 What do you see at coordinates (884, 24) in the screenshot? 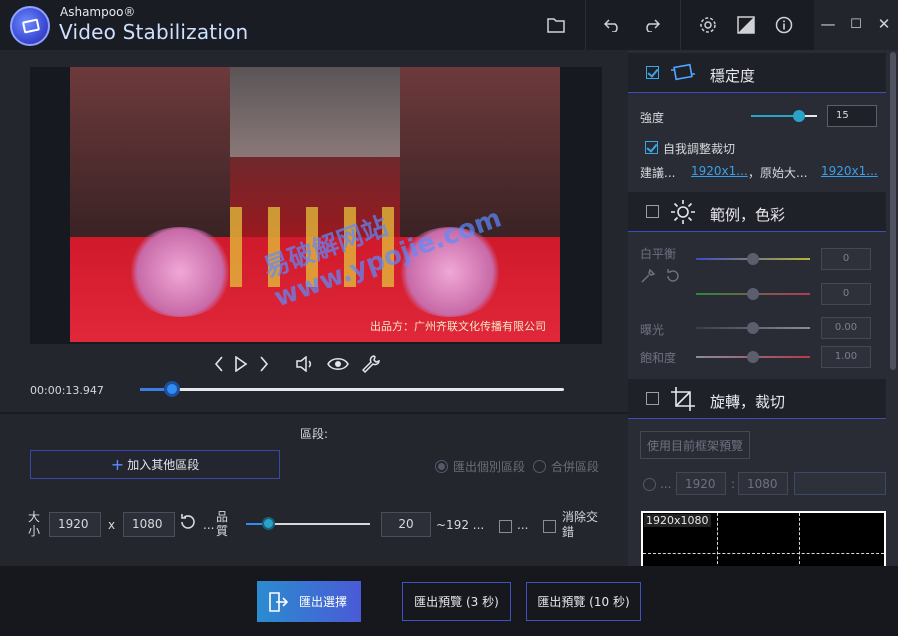
I see `close-button: ✕` at bounding box center [884, 24].